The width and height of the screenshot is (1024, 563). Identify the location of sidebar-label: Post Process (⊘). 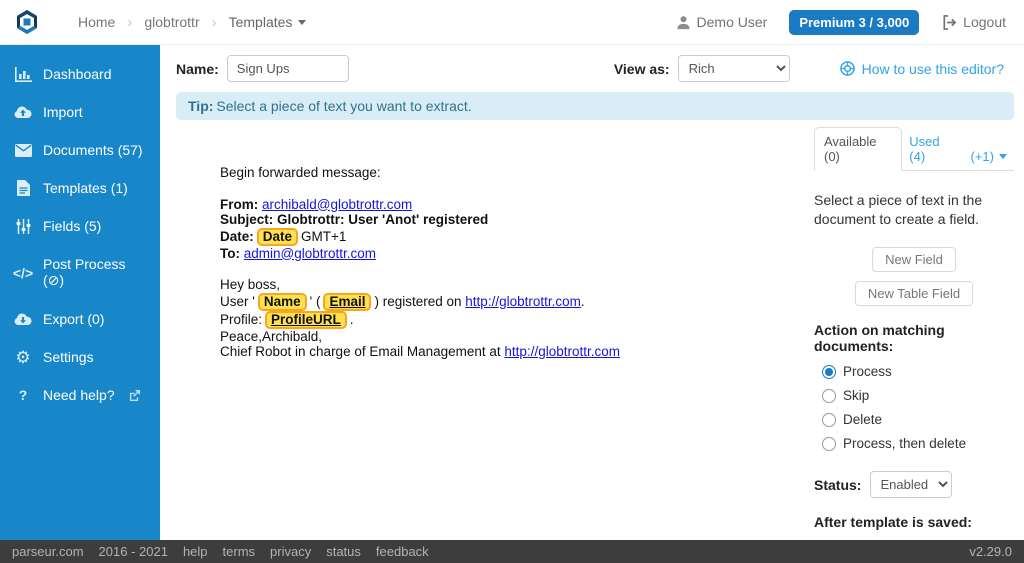
(84, 272).